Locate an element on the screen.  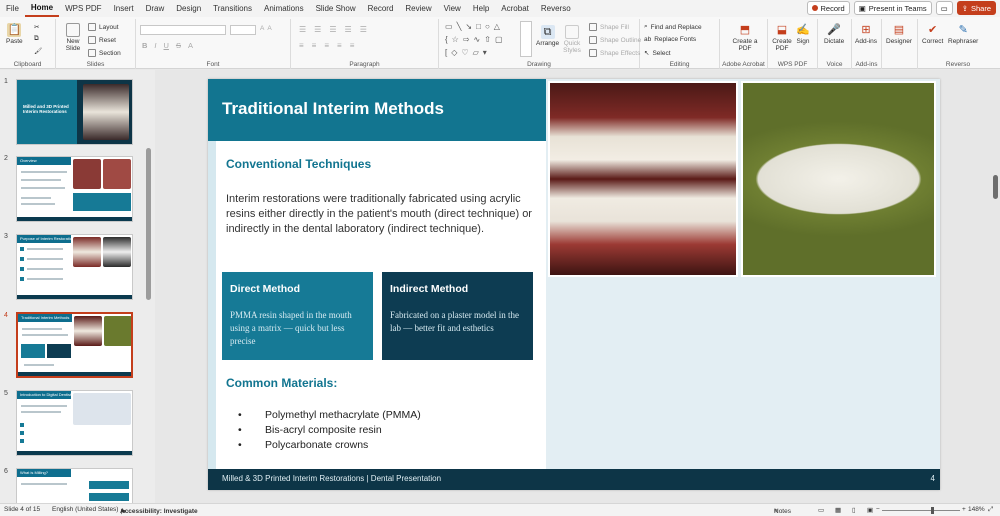
menu-draw: Draw is located at coordinates (155, 8).